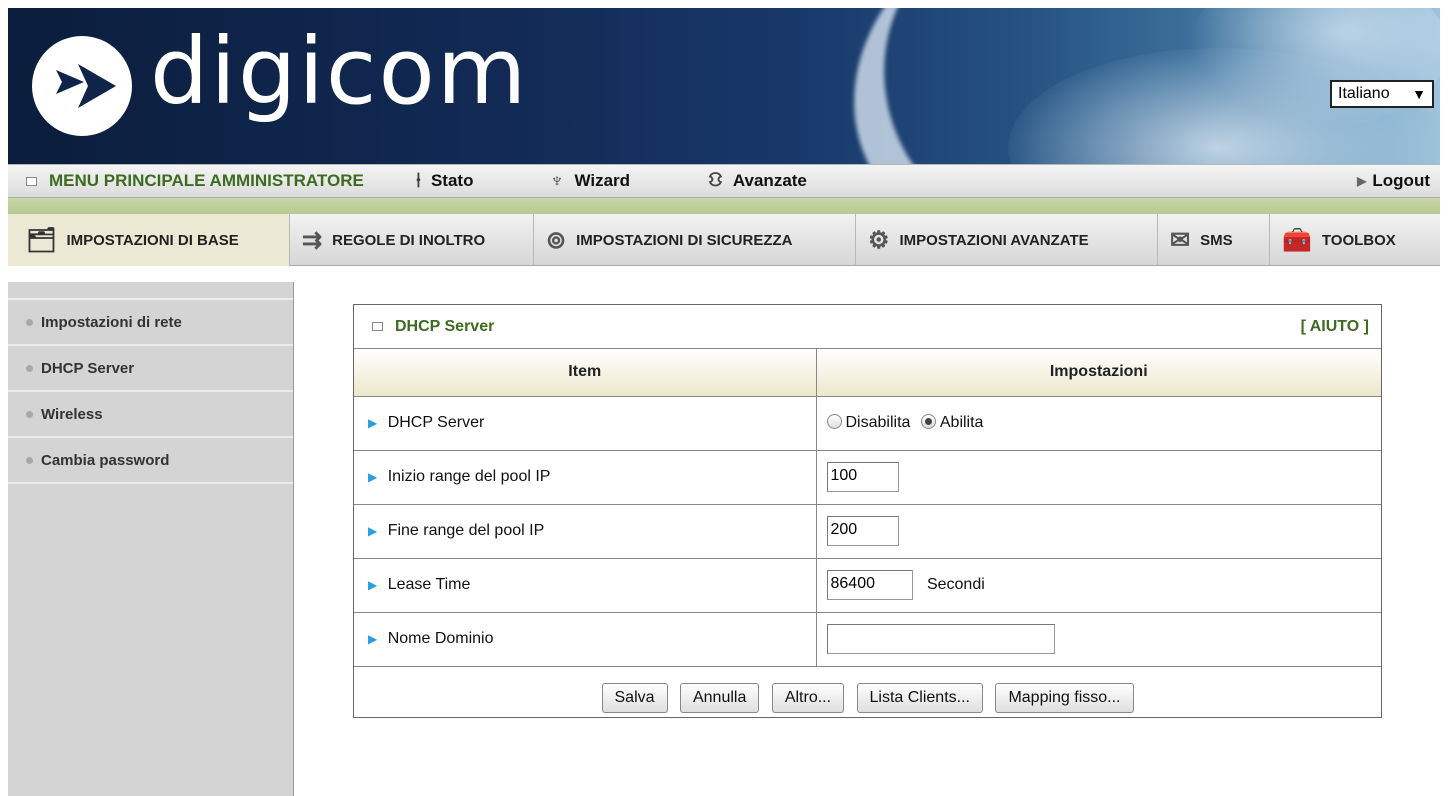  Describe the element at coordinates (1098, 477) in the screenshot. I see `row-value-cell: 100` at that location.